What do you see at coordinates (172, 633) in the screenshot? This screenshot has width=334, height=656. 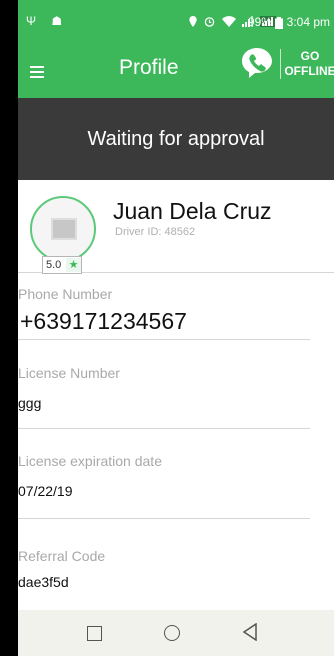 I see `home-icon` at bounding box center [172, 633].